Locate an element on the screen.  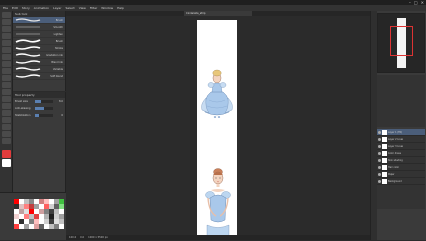
pen-tool-icon is located at coordinates (6, 50).